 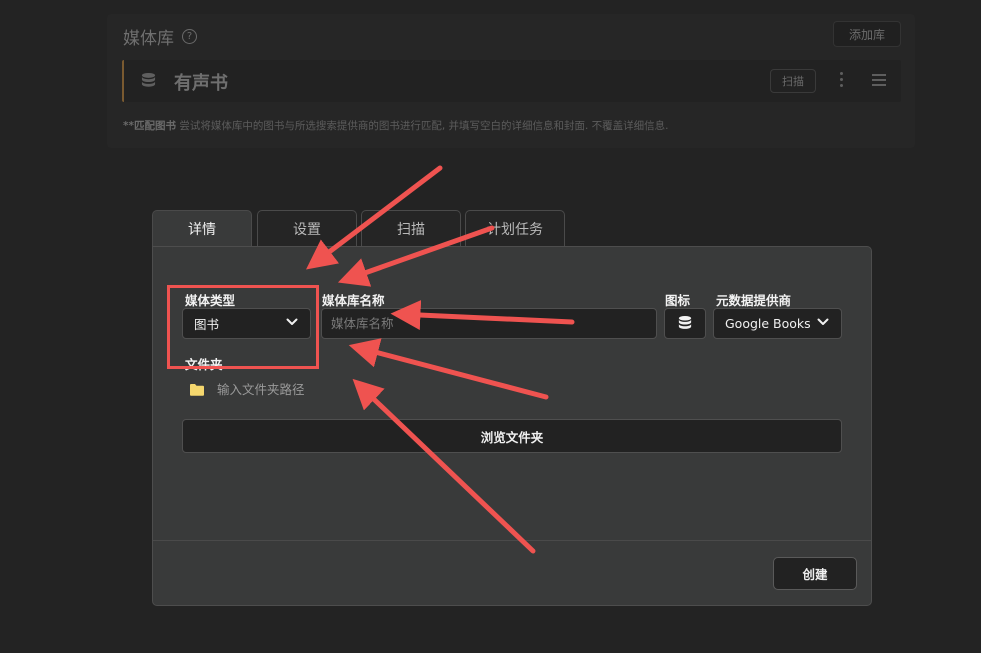 I want to click on browse-folder-button: 浏览文件夹, so click(x=512, y=436).